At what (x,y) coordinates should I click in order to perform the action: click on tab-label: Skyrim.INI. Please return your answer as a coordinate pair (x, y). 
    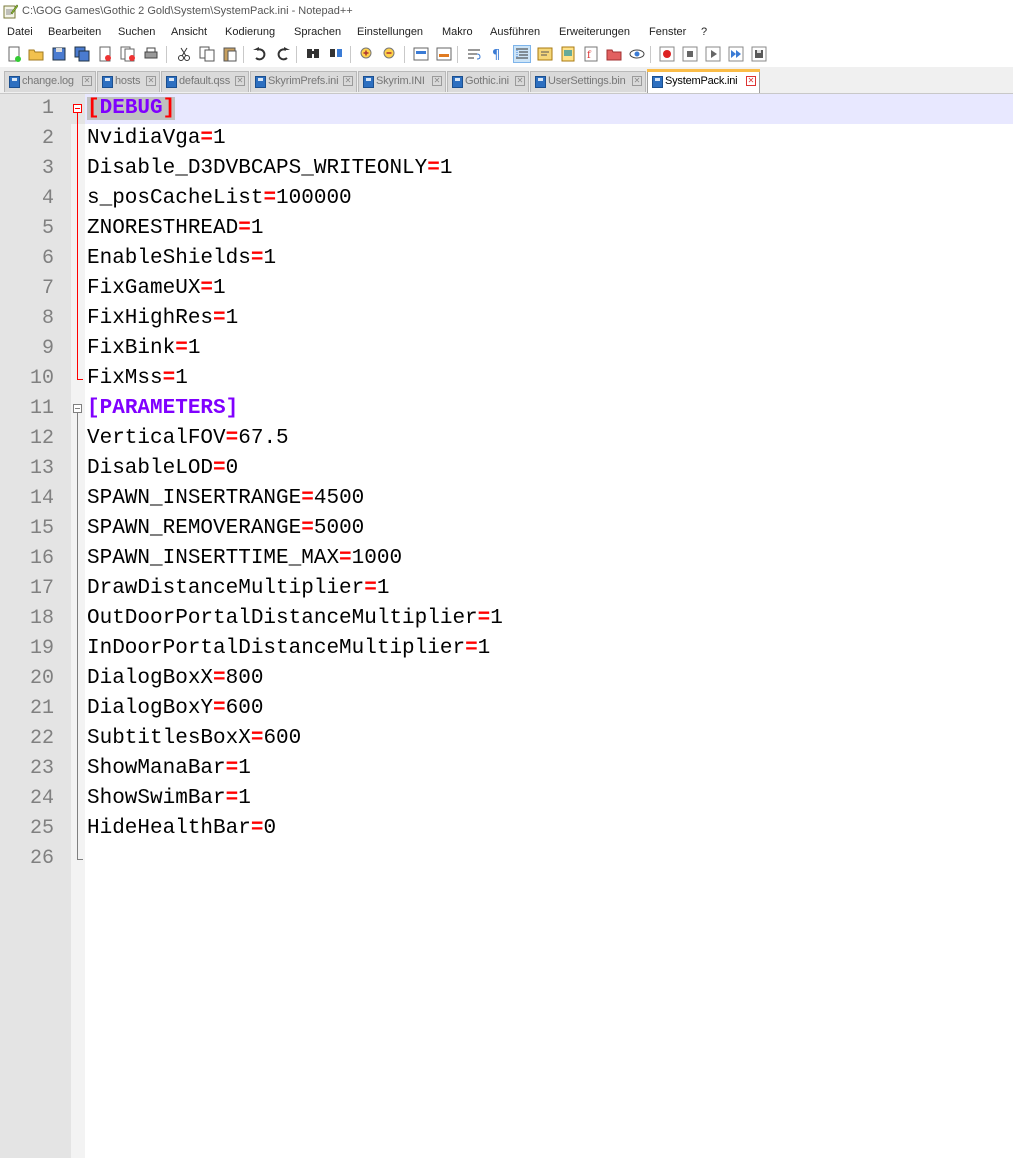
    Looking at the image, I should click on (400, 81).